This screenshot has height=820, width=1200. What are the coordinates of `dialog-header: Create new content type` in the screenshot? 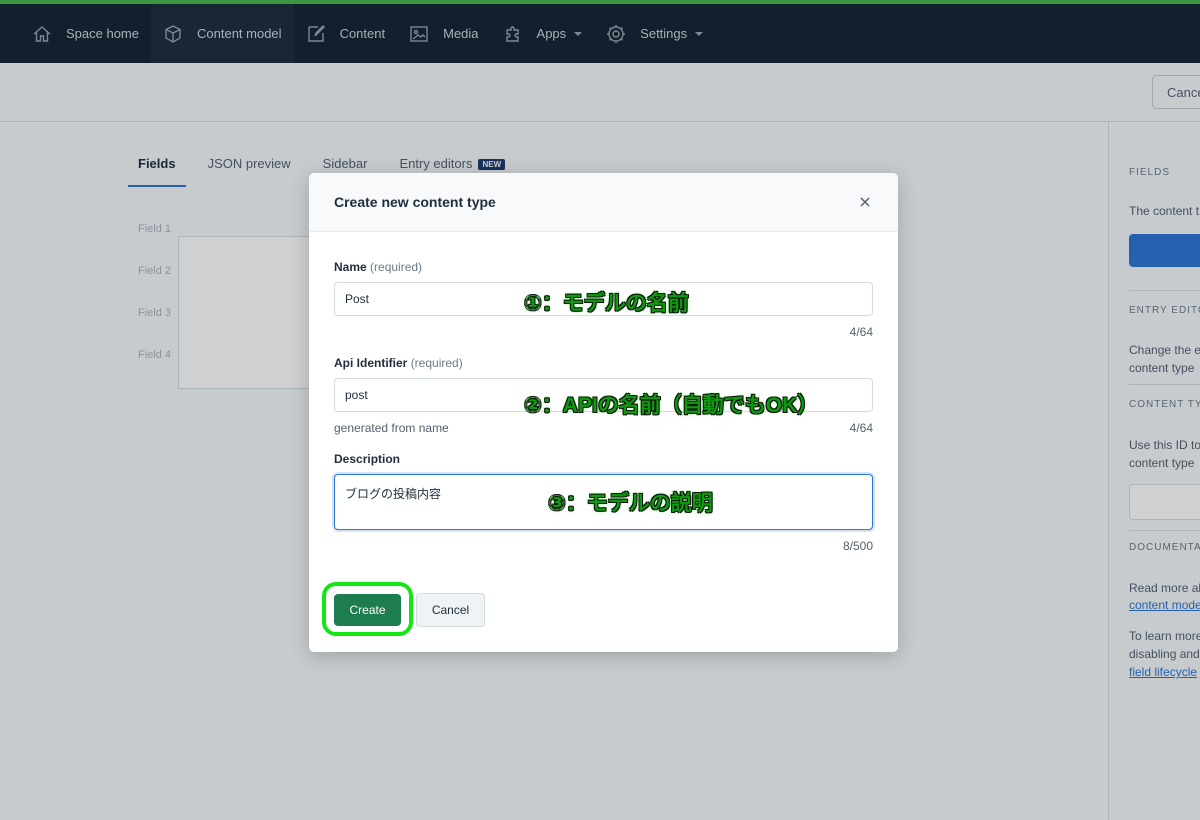 It's located at (603, 202).